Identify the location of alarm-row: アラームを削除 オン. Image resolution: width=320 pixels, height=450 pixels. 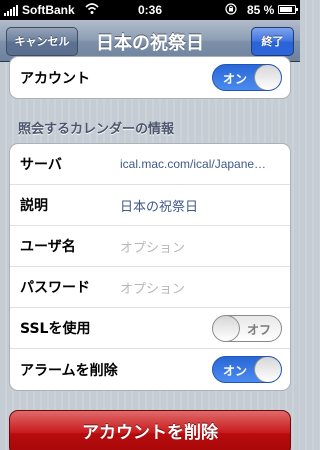
(150, 369).